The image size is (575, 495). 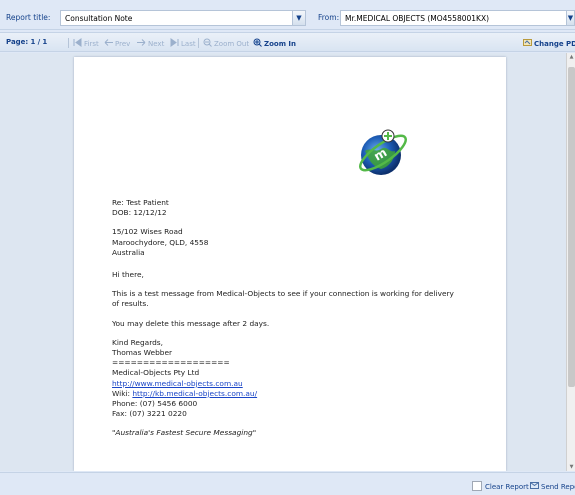 I want to click on from-dropdown-button: ▼, so click(x=570, y=18).